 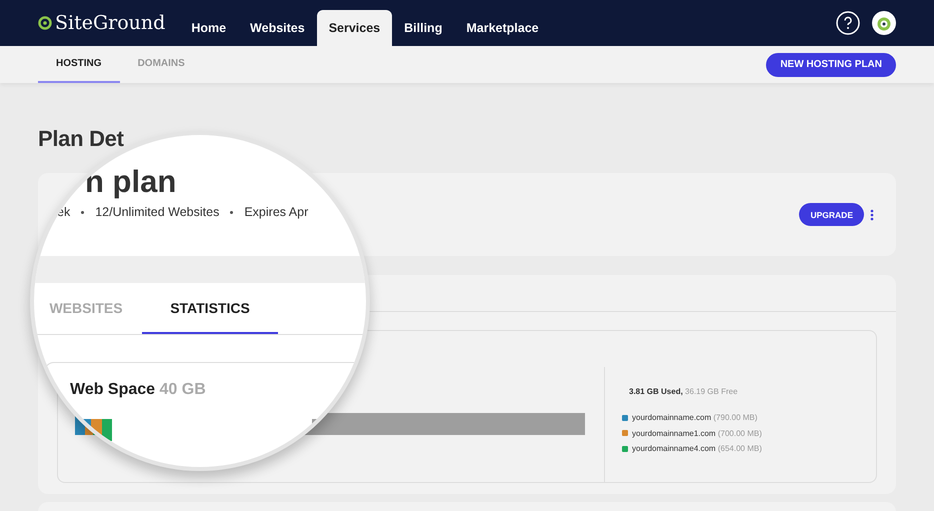 I want to click on sub-tab: HOSTING, so click(x=79, y=64).